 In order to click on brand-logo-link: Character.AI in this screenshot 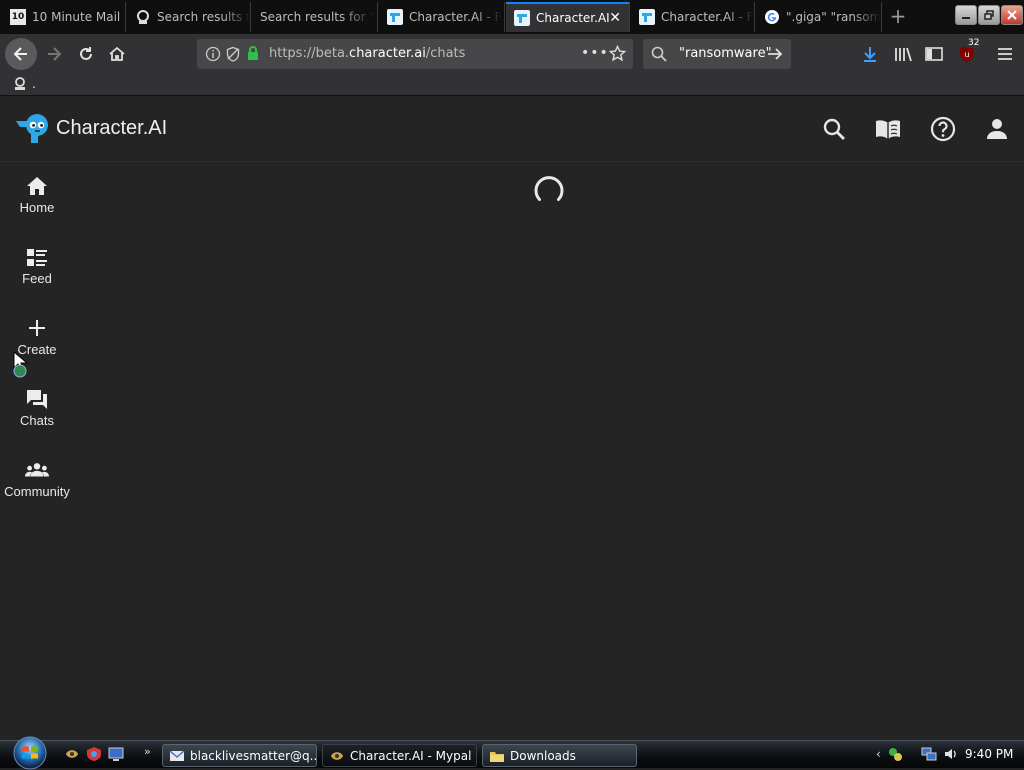, I will do `click(90, 128)`.